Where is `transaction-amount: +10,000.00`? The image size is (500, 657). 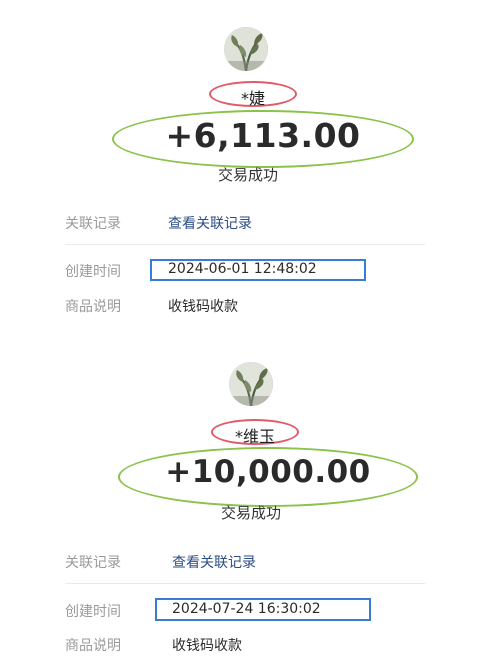
transaction-amount: +10,000.00 is located at coordinates (268, 472).